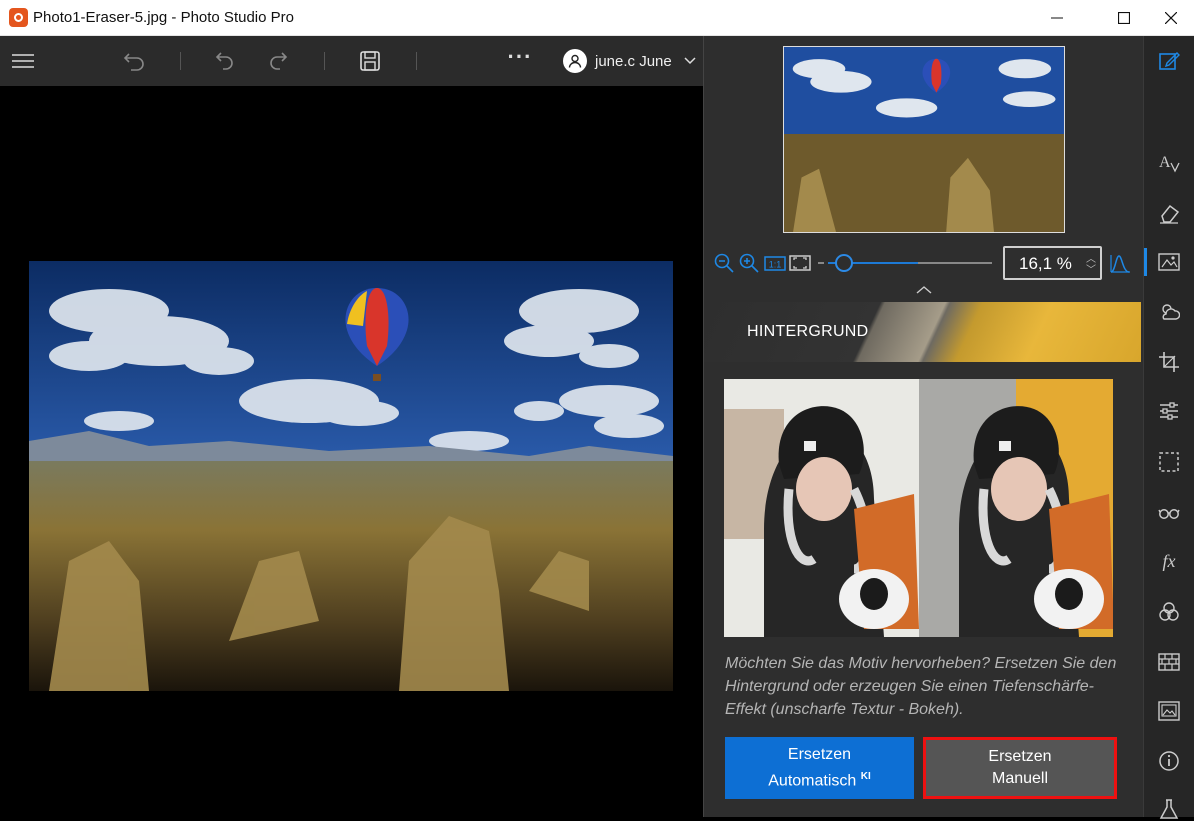 This screenshot has height=821, width=1194. Describe the element at coordinates (1169, 761) in the screenshot. I see `info-icon` at that location.